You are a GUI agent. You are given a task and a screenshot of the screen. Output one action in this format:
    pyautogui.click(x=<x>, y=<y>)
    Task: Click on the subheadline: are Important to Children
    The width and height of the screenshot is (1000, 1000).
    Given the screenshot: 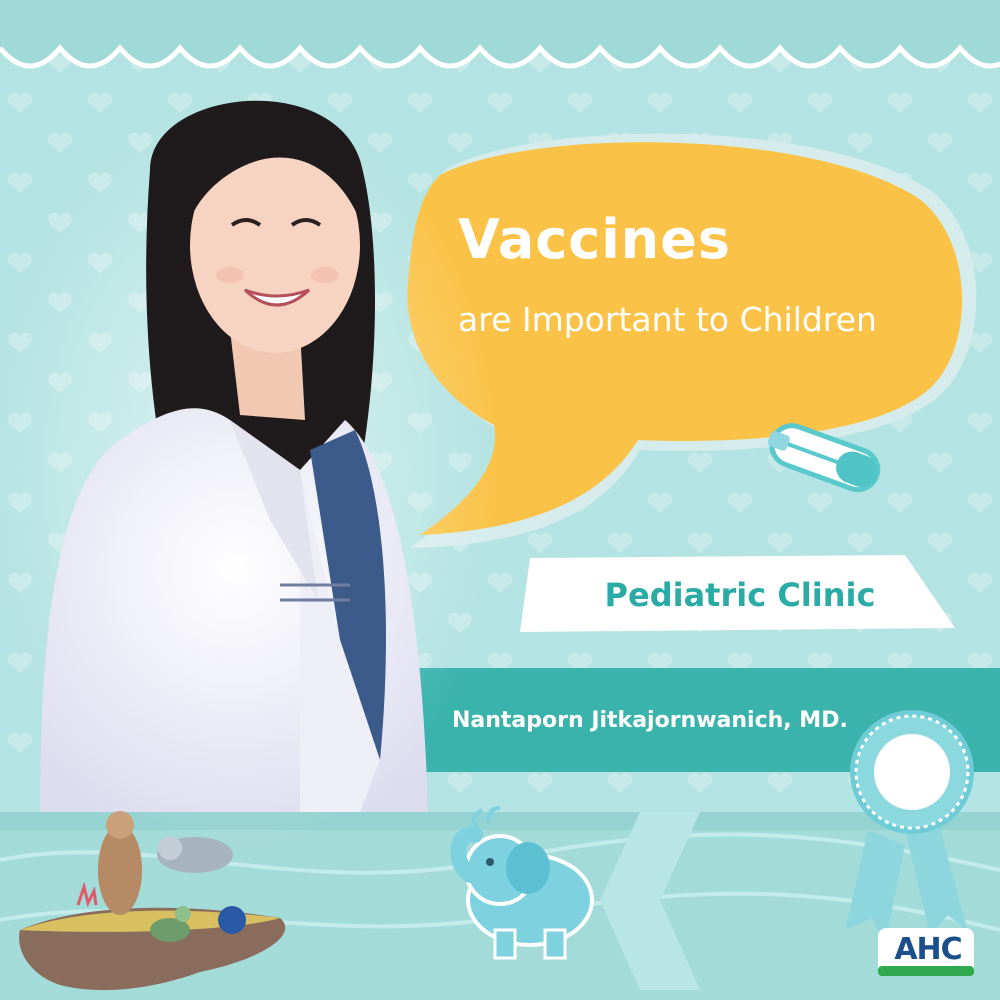 What is the action you would take?
    pyautogui.click(x=667, y=319)
    